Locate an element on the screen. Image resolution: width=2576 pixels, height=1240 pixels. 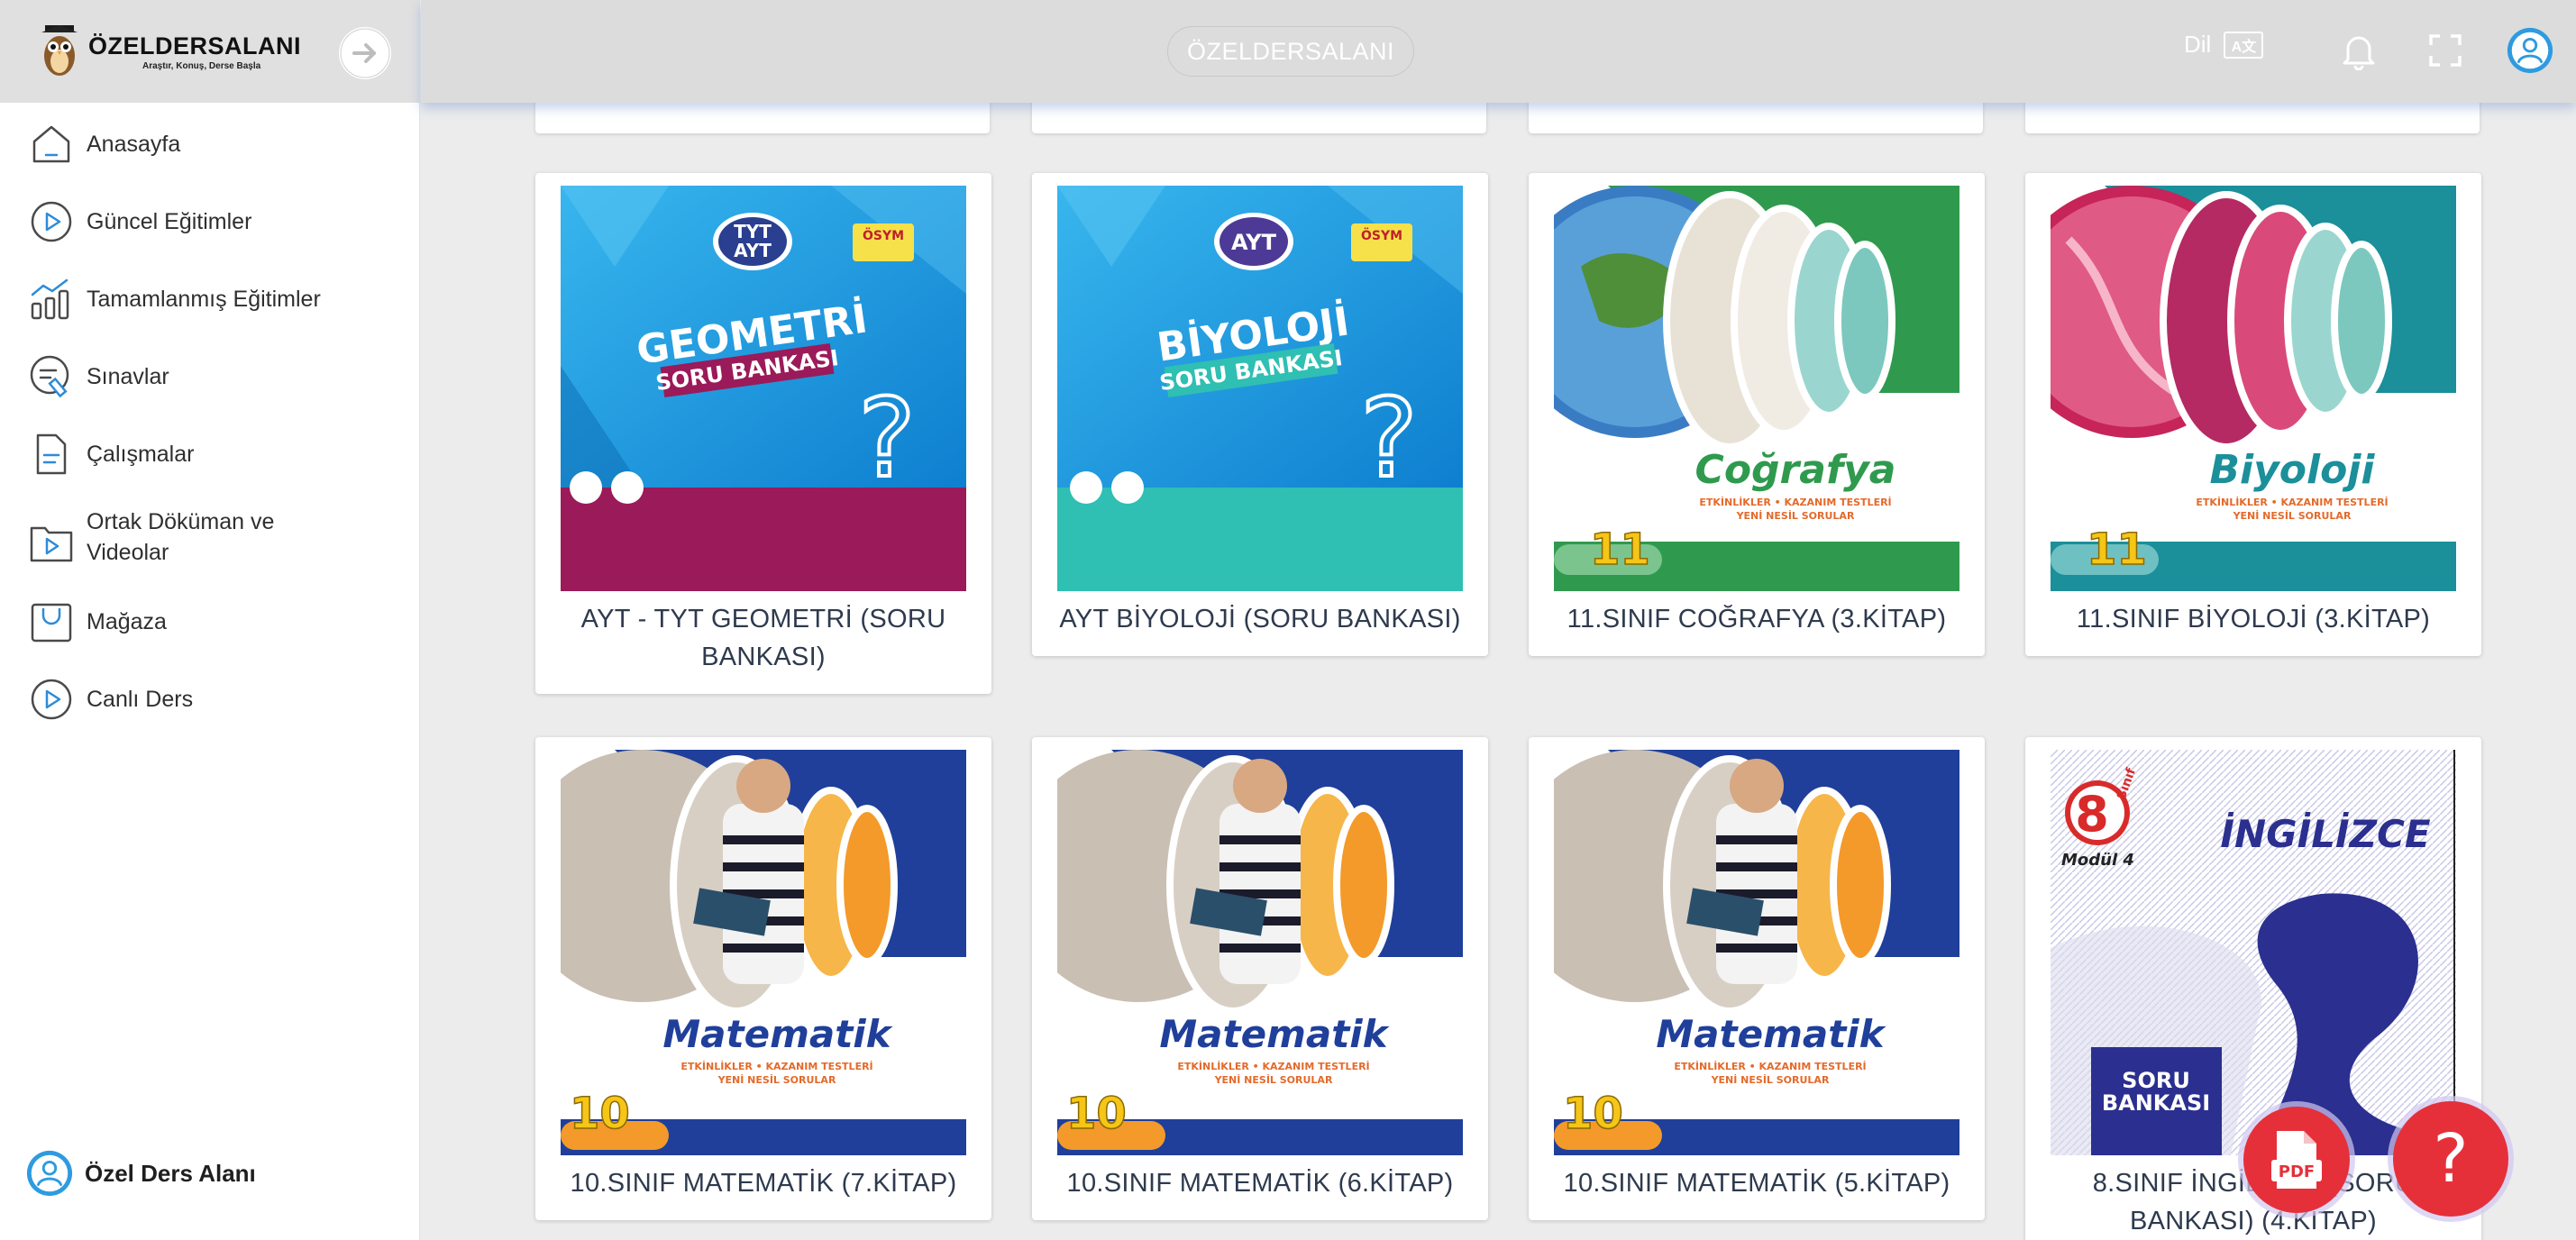
sidebar-footer-profile: Özel Ders Alanı is located at coordinates (140, 1173).